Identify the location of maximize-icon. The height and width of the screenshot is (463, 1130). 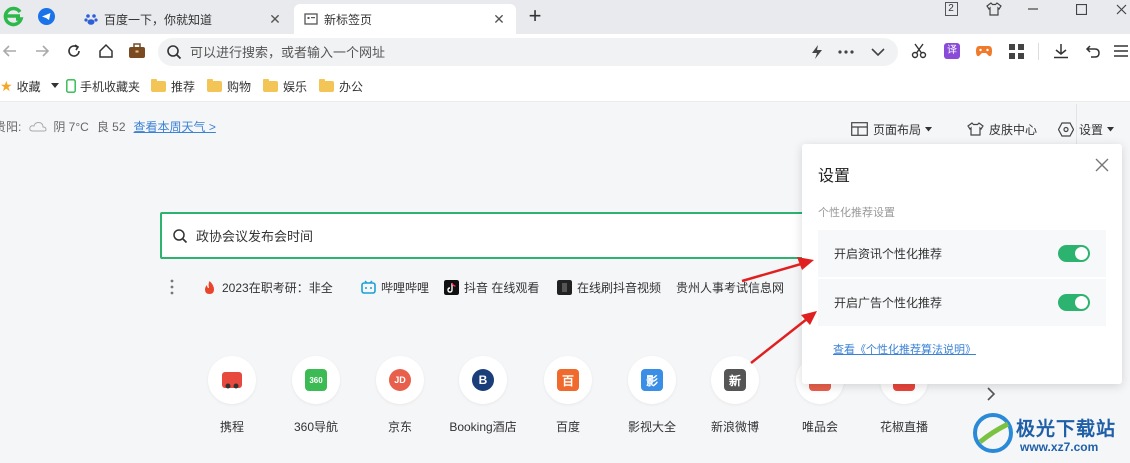
(1081, 9).